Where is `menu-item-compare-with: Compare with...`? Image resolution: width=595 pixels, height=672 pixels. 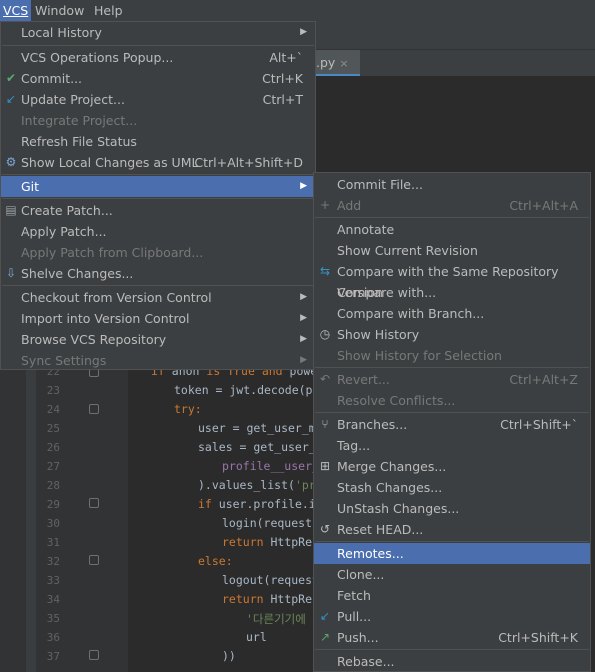 menu-item-compare-with: Compare with... is located at coordinates (452, 292).